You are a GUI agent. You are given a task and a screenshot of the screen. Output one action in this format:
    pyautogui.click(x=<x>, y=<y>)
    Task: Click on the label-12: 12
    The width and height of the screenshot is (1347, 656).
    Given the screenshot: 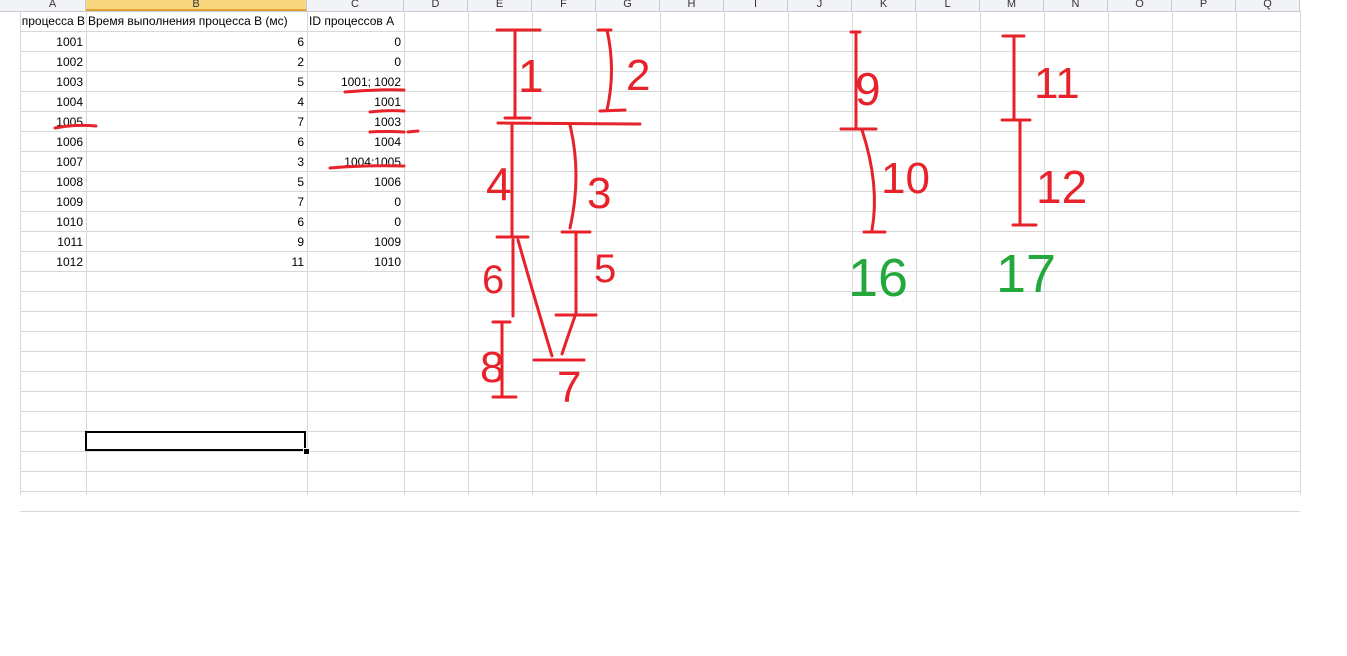 What is the action you would take?
    pyautogui.click(x=1061, y=187)
    